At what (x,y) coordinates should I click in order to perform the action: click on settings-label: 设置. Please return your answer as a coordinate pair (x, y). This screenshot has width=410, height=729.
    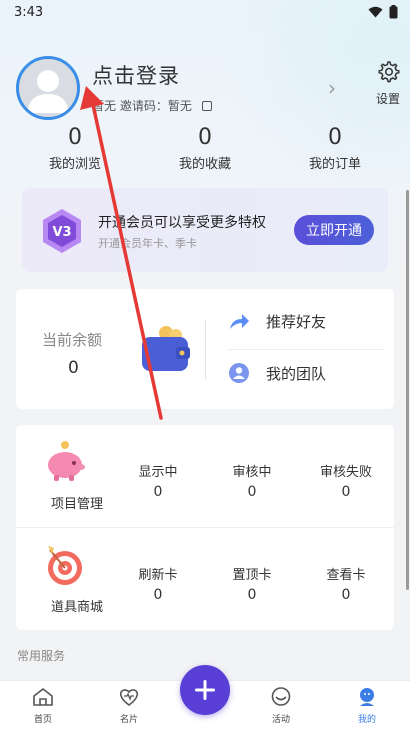
    Looking at the image, I should click on (387, 99).